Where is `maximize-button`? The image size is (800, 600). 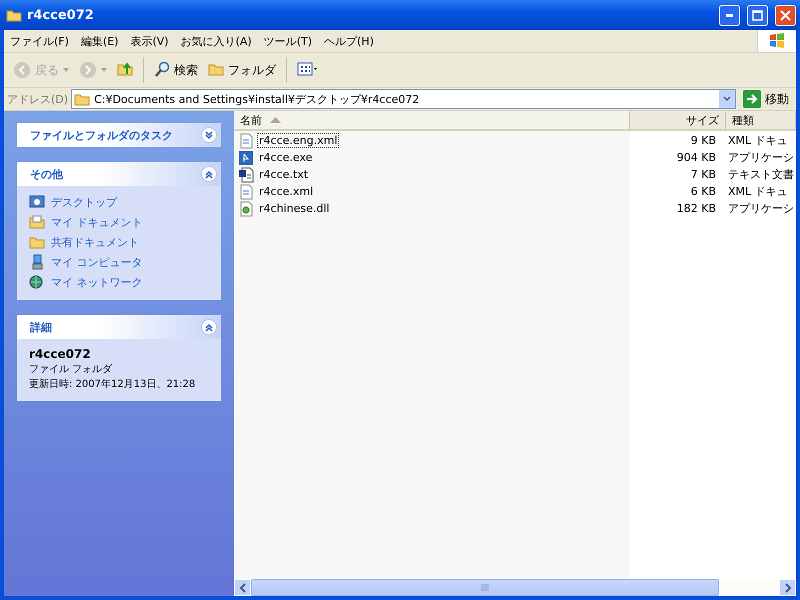
maximize-button is located at coordinates (757, 15).